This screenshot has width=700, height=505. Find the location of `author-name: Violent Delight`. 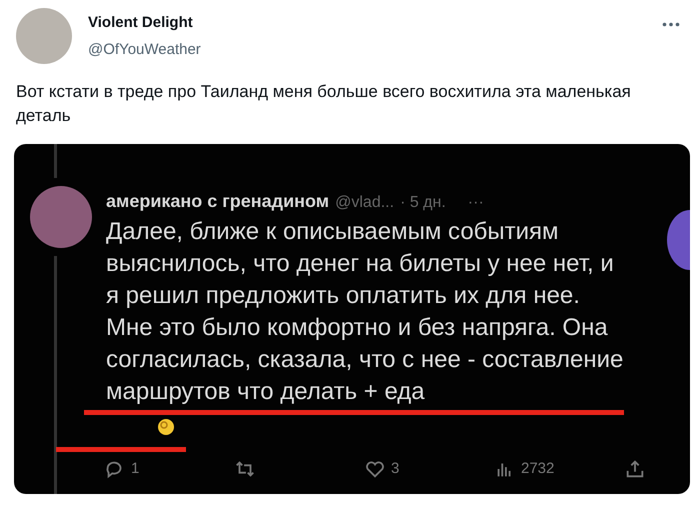

author-name: Violent Delight is located at coordinates (375, 23).